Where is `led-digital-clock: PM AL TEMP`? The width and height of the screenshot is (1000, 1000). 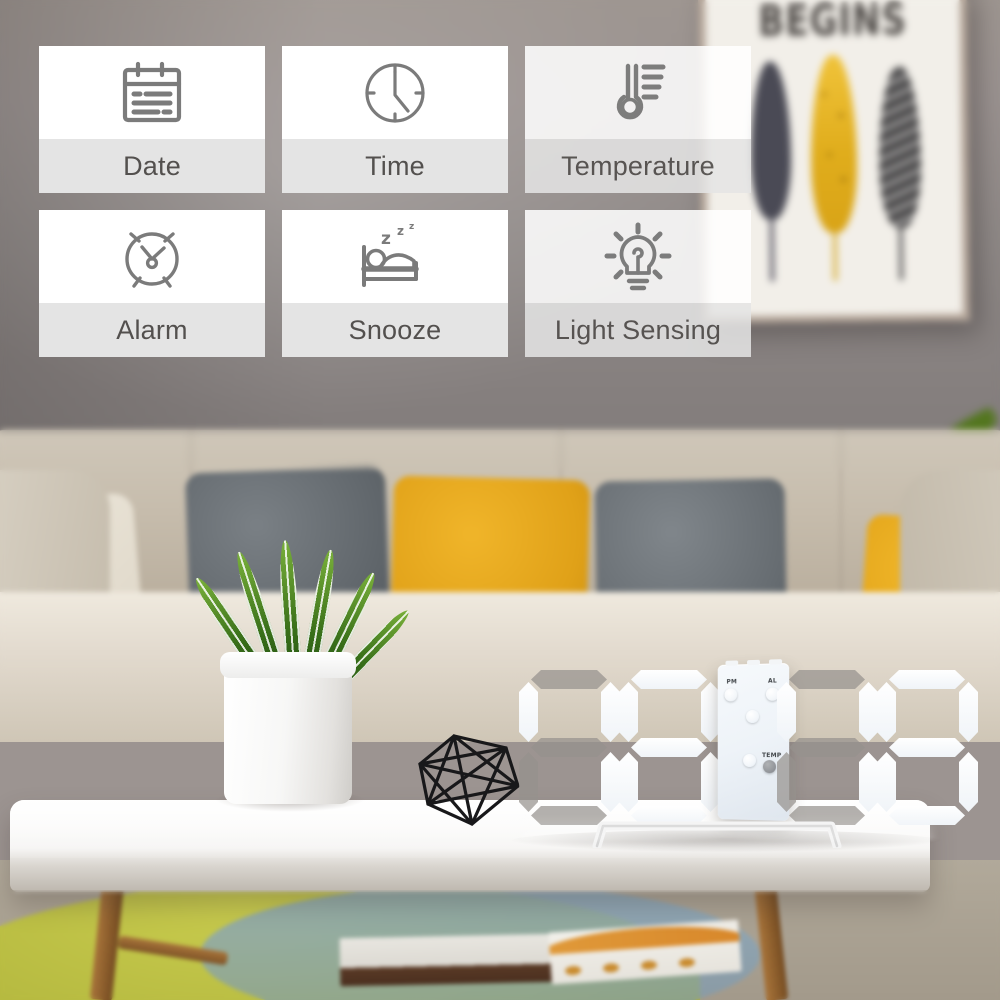 led-digital-clock: PM AL TEMP is located at coordinates (745, 755).